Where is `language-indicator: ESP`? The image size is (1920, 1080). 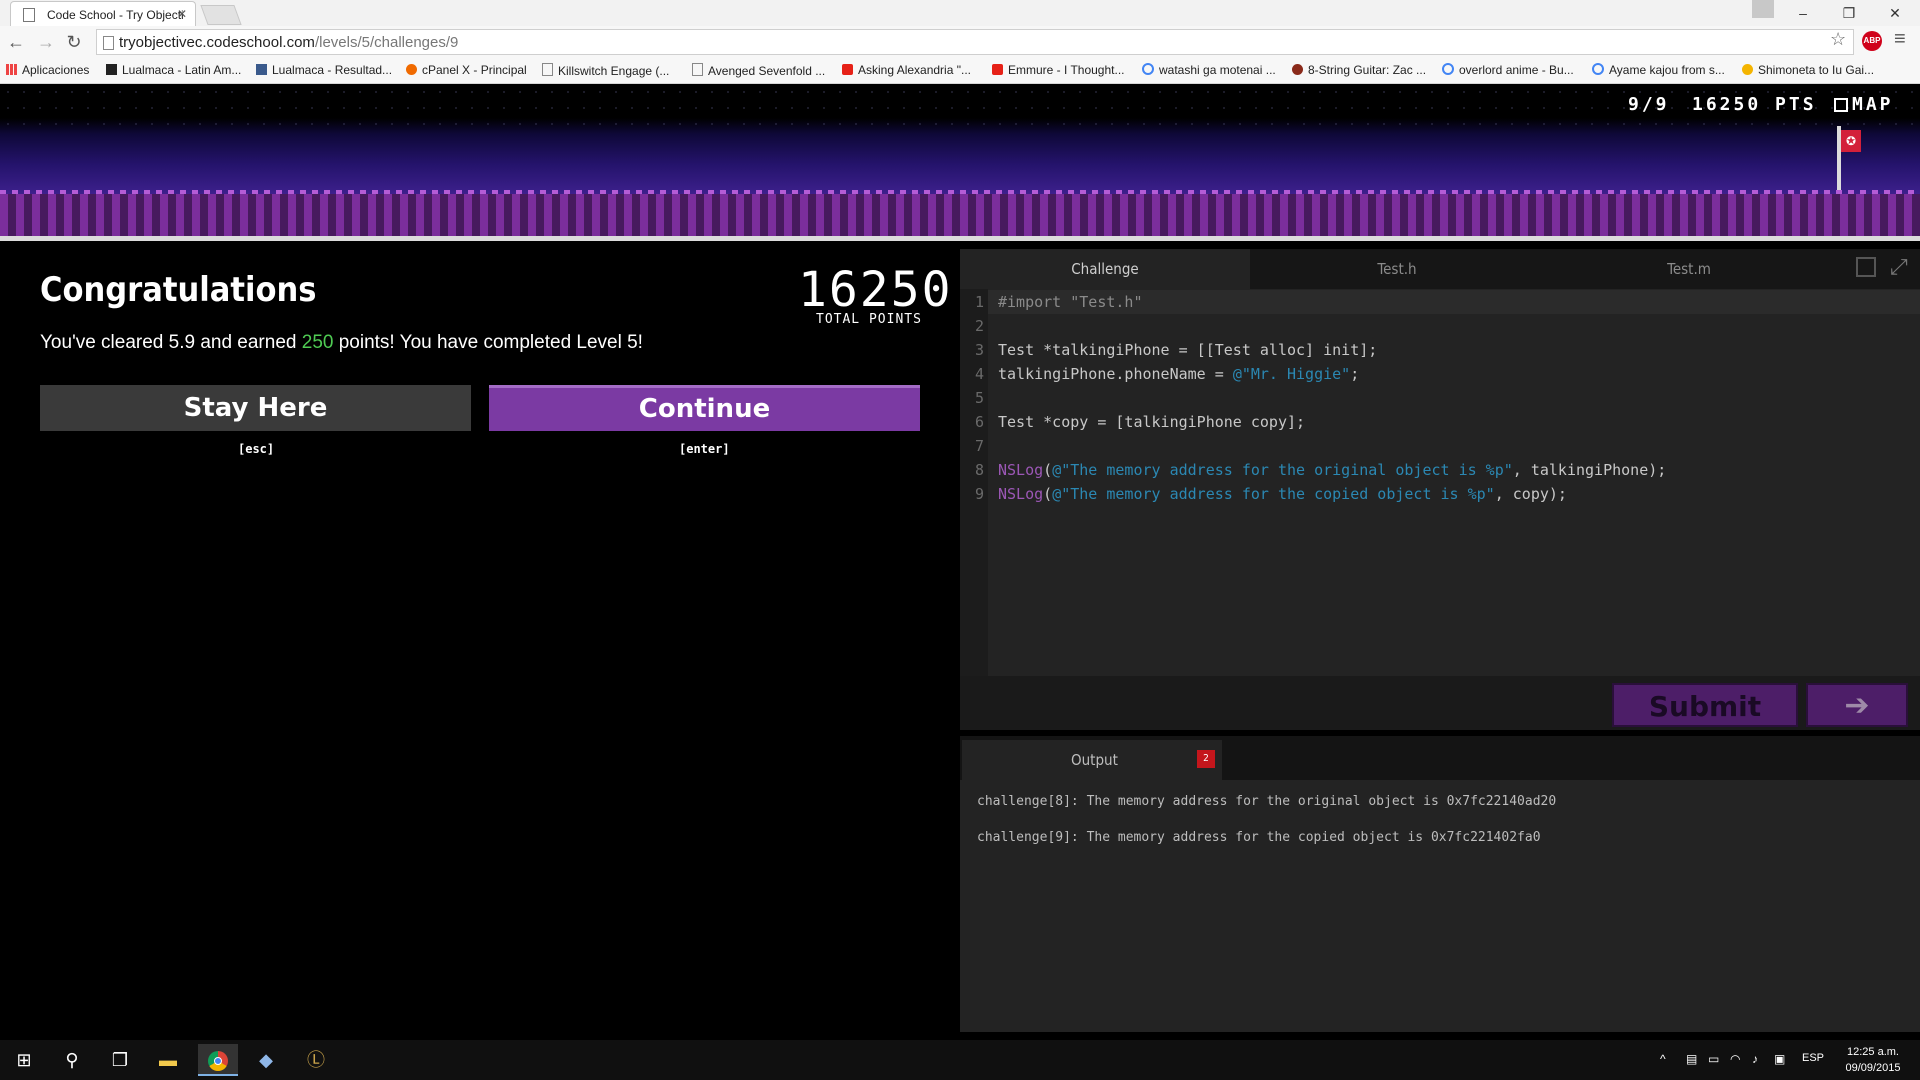 language-indicator: ESP is located at coordinates (1813, 1058).